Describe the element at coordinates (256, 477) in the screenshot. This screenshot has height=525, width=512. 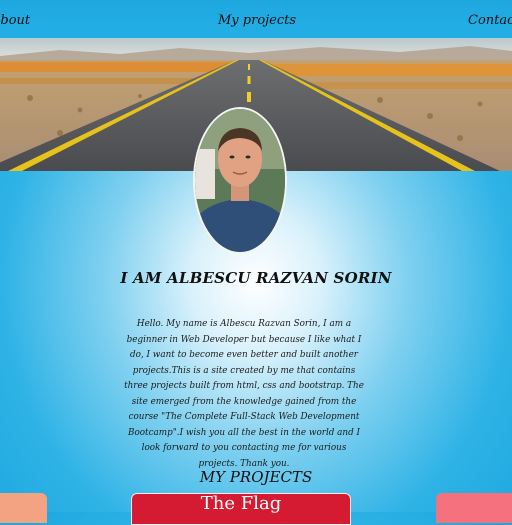
I see `projects-heading: MY PROJECTS` at that location.